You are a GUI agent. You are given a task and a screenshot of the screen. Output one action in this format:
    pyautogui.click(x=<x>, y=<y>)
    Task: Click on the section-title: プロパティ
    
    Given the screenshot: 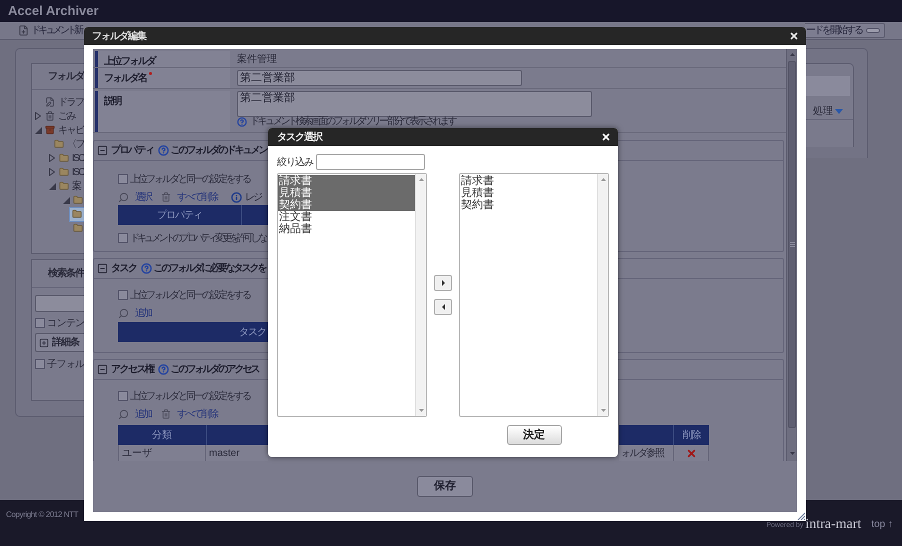 What is the action you would take?
    pyautogui.click(x=132, y=150)
    